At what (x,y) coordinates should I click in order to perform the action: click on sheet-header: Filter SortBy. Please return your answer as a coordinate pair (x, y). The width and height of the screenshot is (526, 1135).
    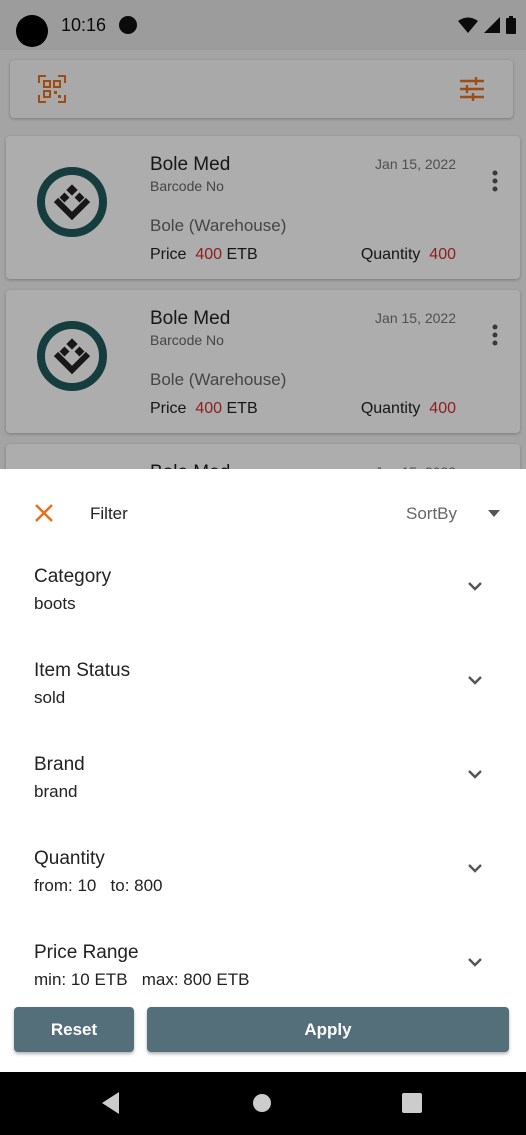
    Looking at the image, I should click on (263, 513).